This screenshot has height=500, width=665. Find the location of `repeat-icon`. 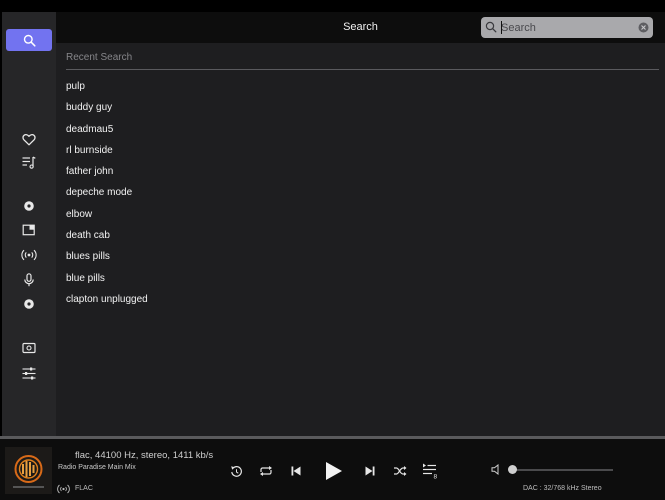

repeat-icon is located at coordinates (266, 471).